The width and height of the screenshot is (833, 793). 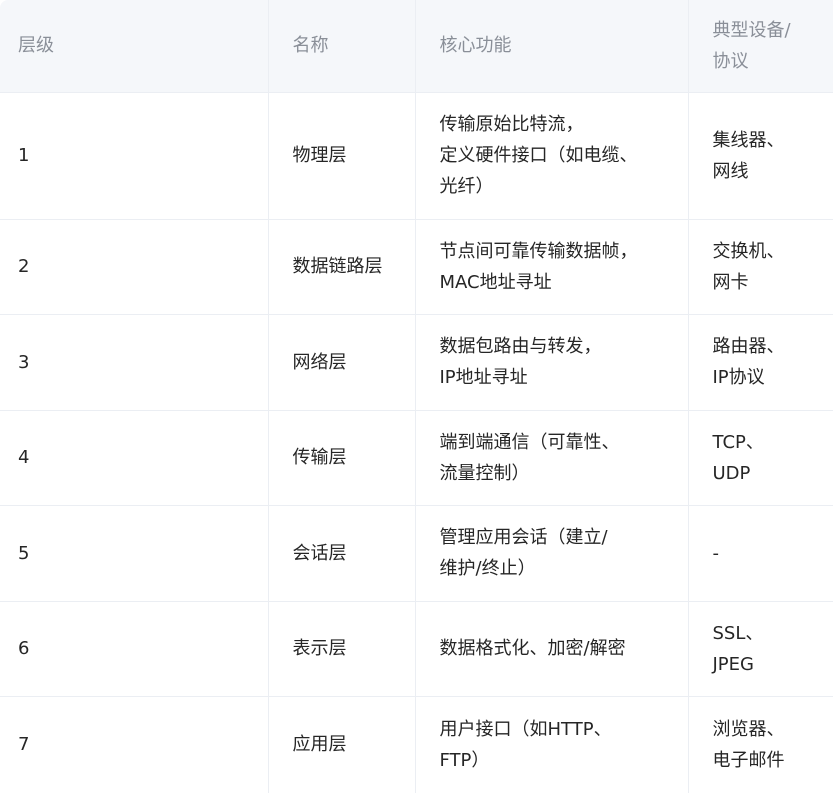 I want to click on table-row: 6 表示层 数据格式化、加密/解密 SSL、 JPEG, so click(x=416, y=649).